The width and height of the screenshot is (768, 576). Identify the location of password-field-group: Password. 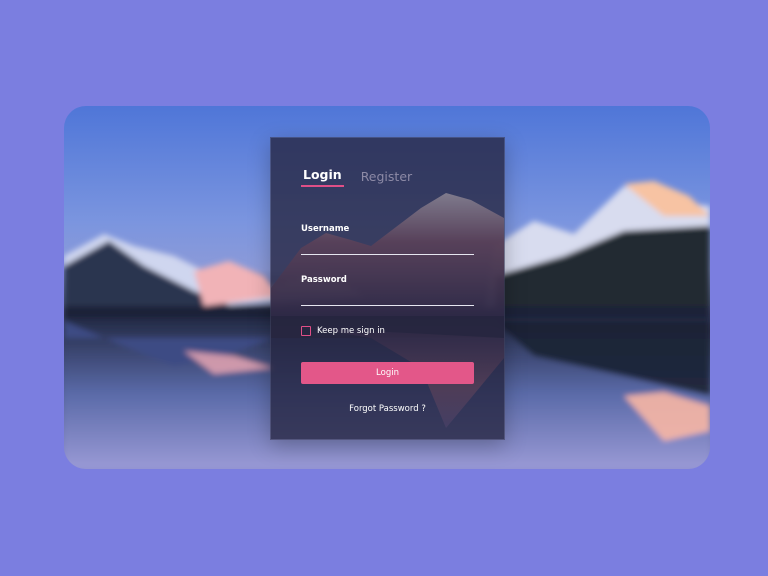
(387, 290).